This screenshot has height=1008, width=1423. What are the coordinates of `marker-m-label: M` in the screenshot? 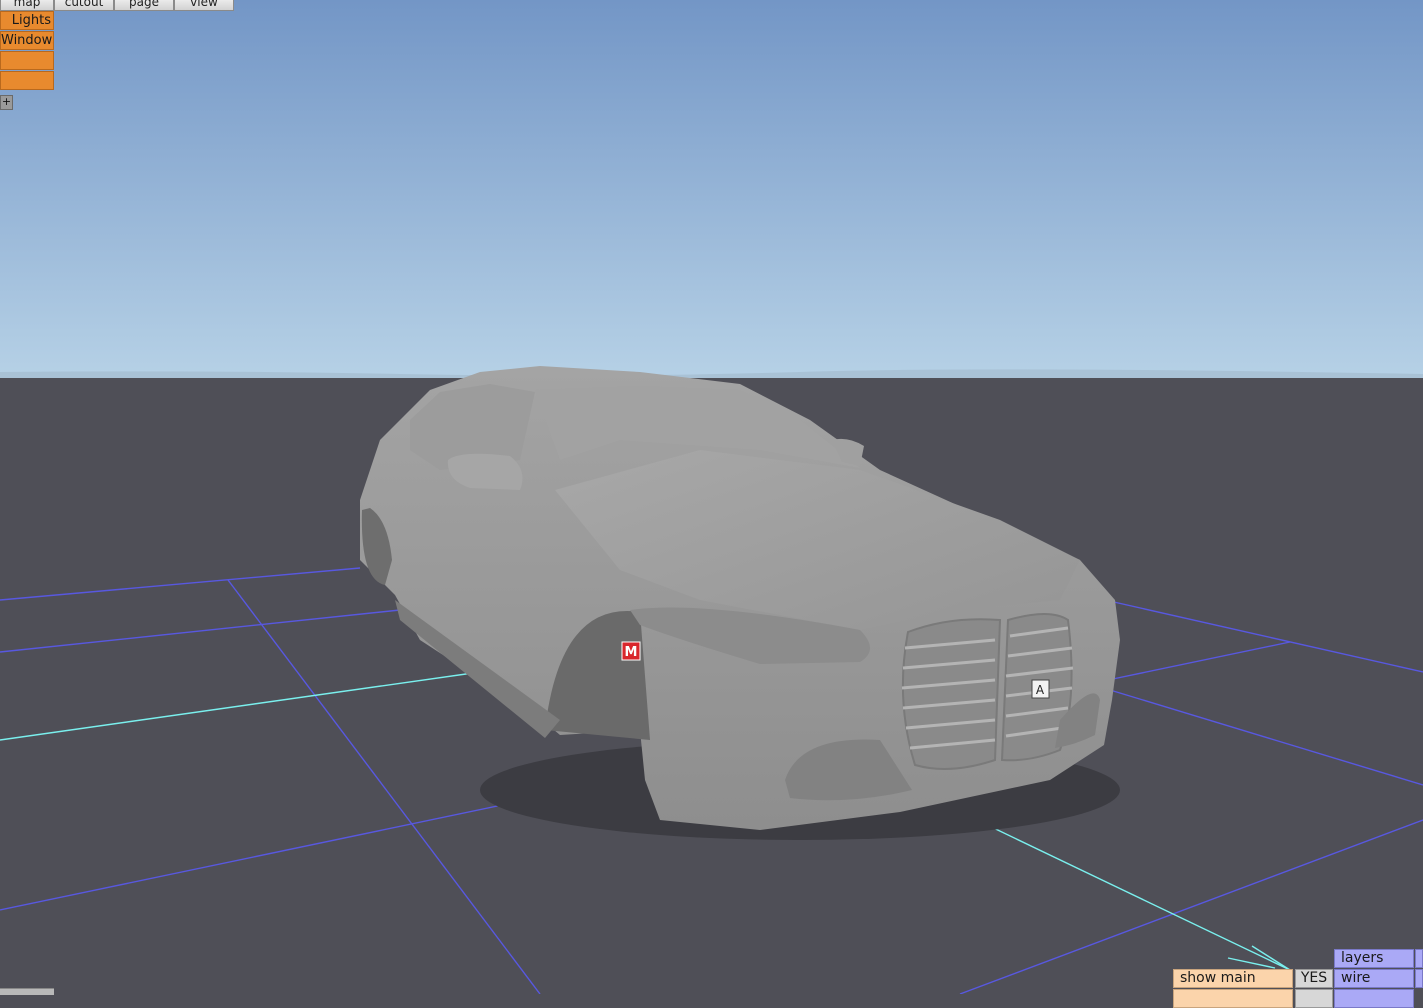 It's located at (631, 652).